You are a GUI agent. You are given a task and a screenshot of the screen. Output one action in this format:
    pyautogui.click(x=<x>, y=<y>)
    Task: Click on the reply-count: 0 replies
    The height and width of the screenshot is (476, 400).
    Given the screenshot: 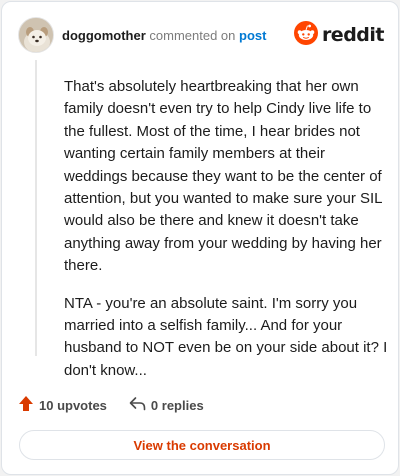 What is the action you would take?
    pyautogui.click(x=166, y=405)
    